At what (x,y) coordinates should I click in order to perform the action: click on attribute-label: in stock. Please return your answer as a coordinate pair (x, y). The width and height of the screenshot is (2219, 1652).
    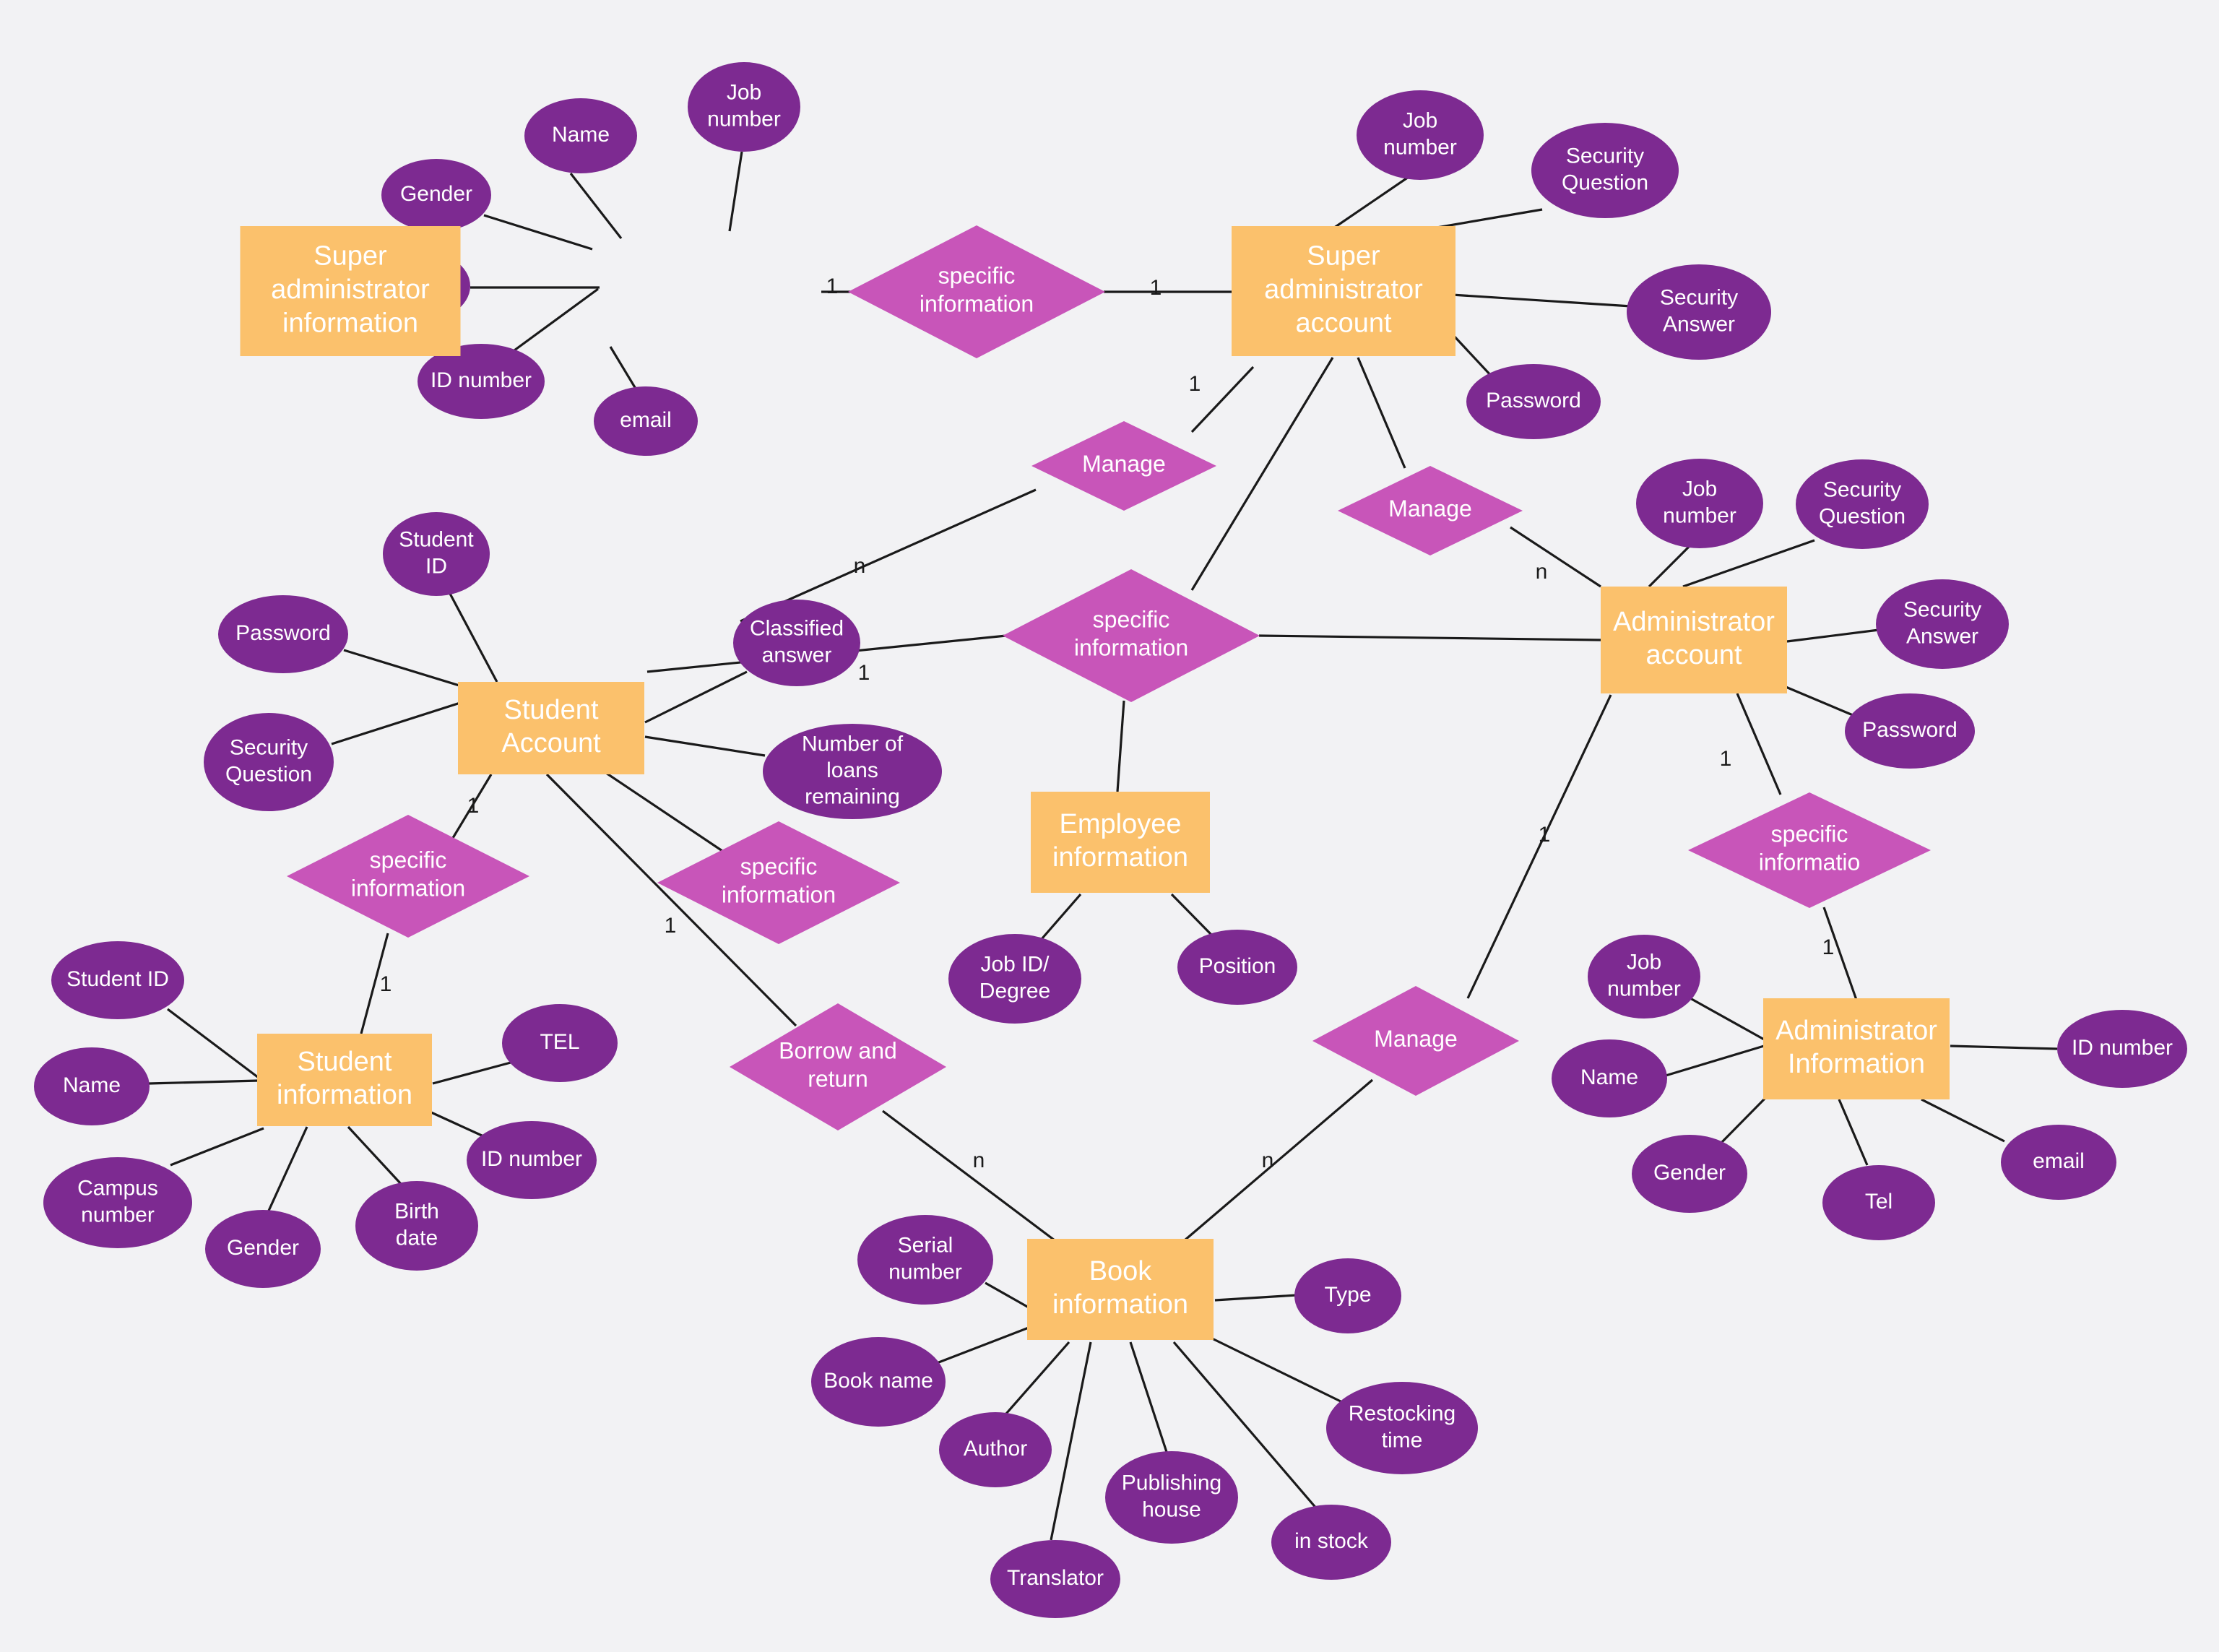
    Looking at the image, I should click on (1331, 1541).